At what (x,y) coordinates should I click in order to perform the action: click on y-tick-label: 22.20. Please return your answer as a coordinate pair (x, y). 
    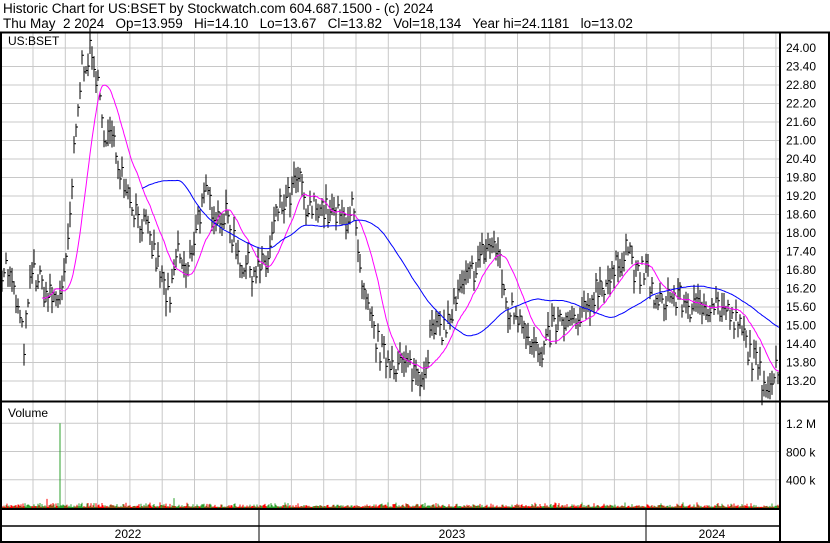
    Looking at the image, I should click on (801, 104).